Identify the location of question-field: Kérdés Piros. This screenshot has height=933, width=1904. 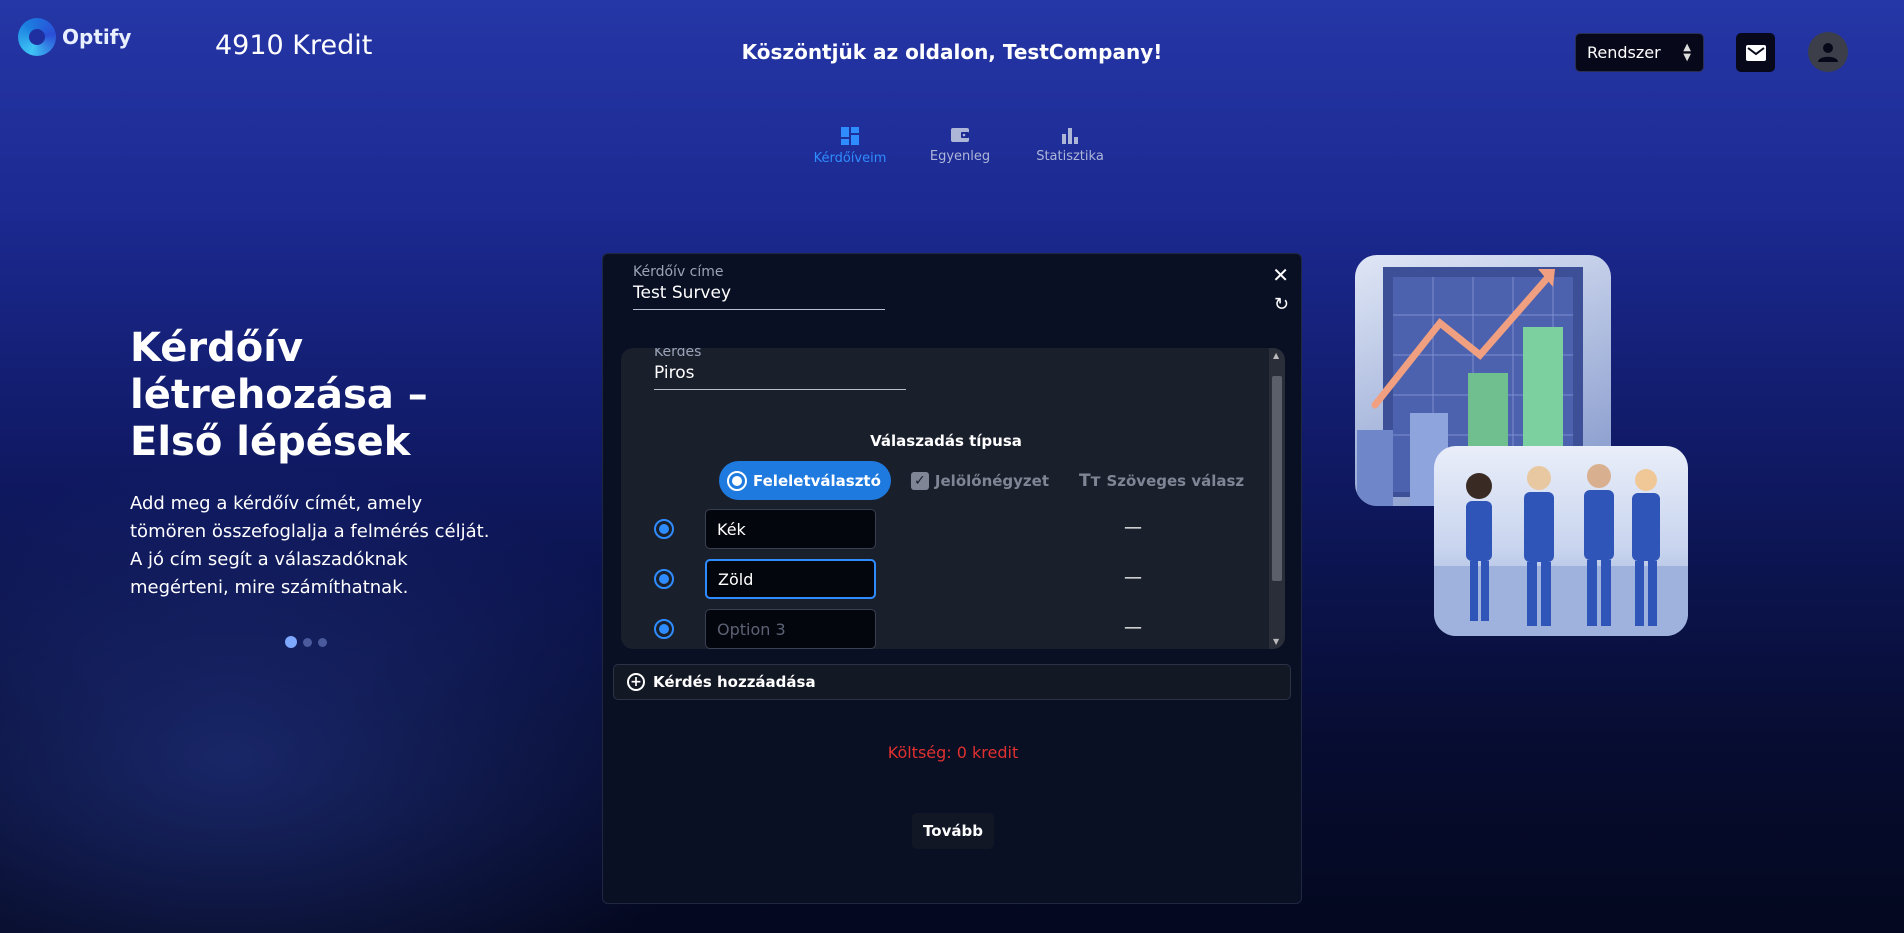
(780, 369).